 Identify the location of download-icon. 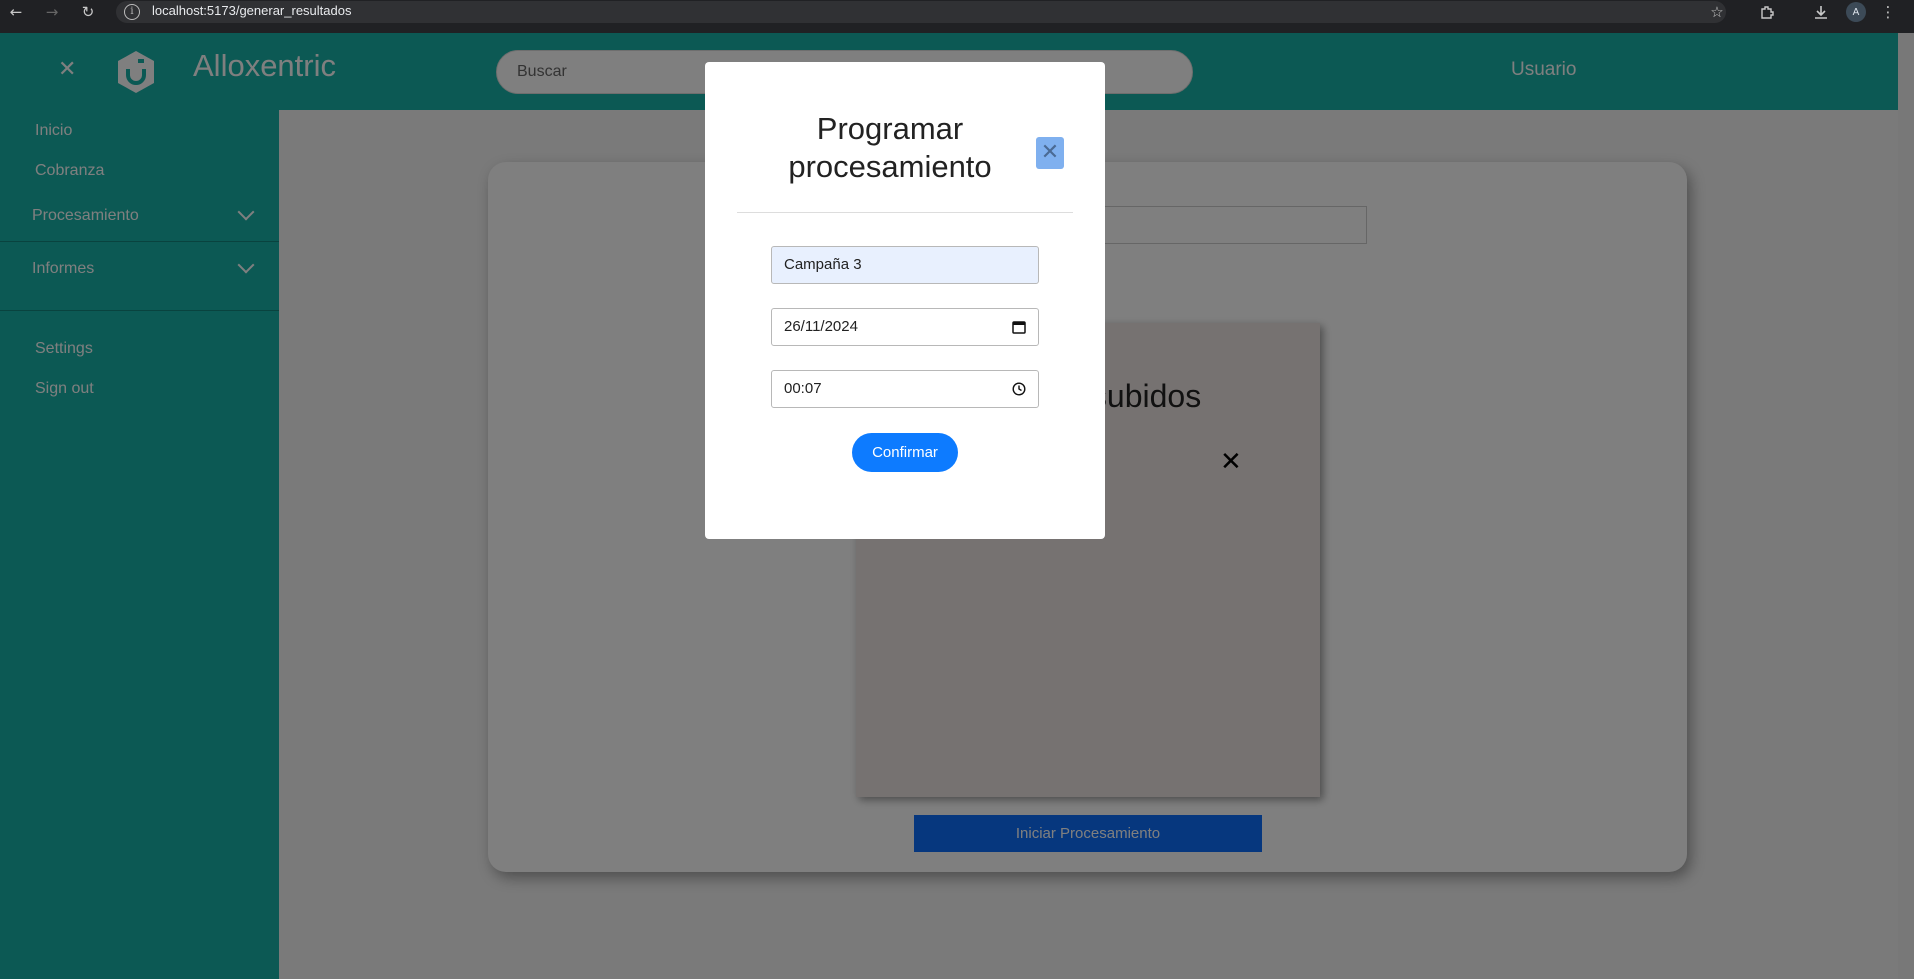
(1821, 12).